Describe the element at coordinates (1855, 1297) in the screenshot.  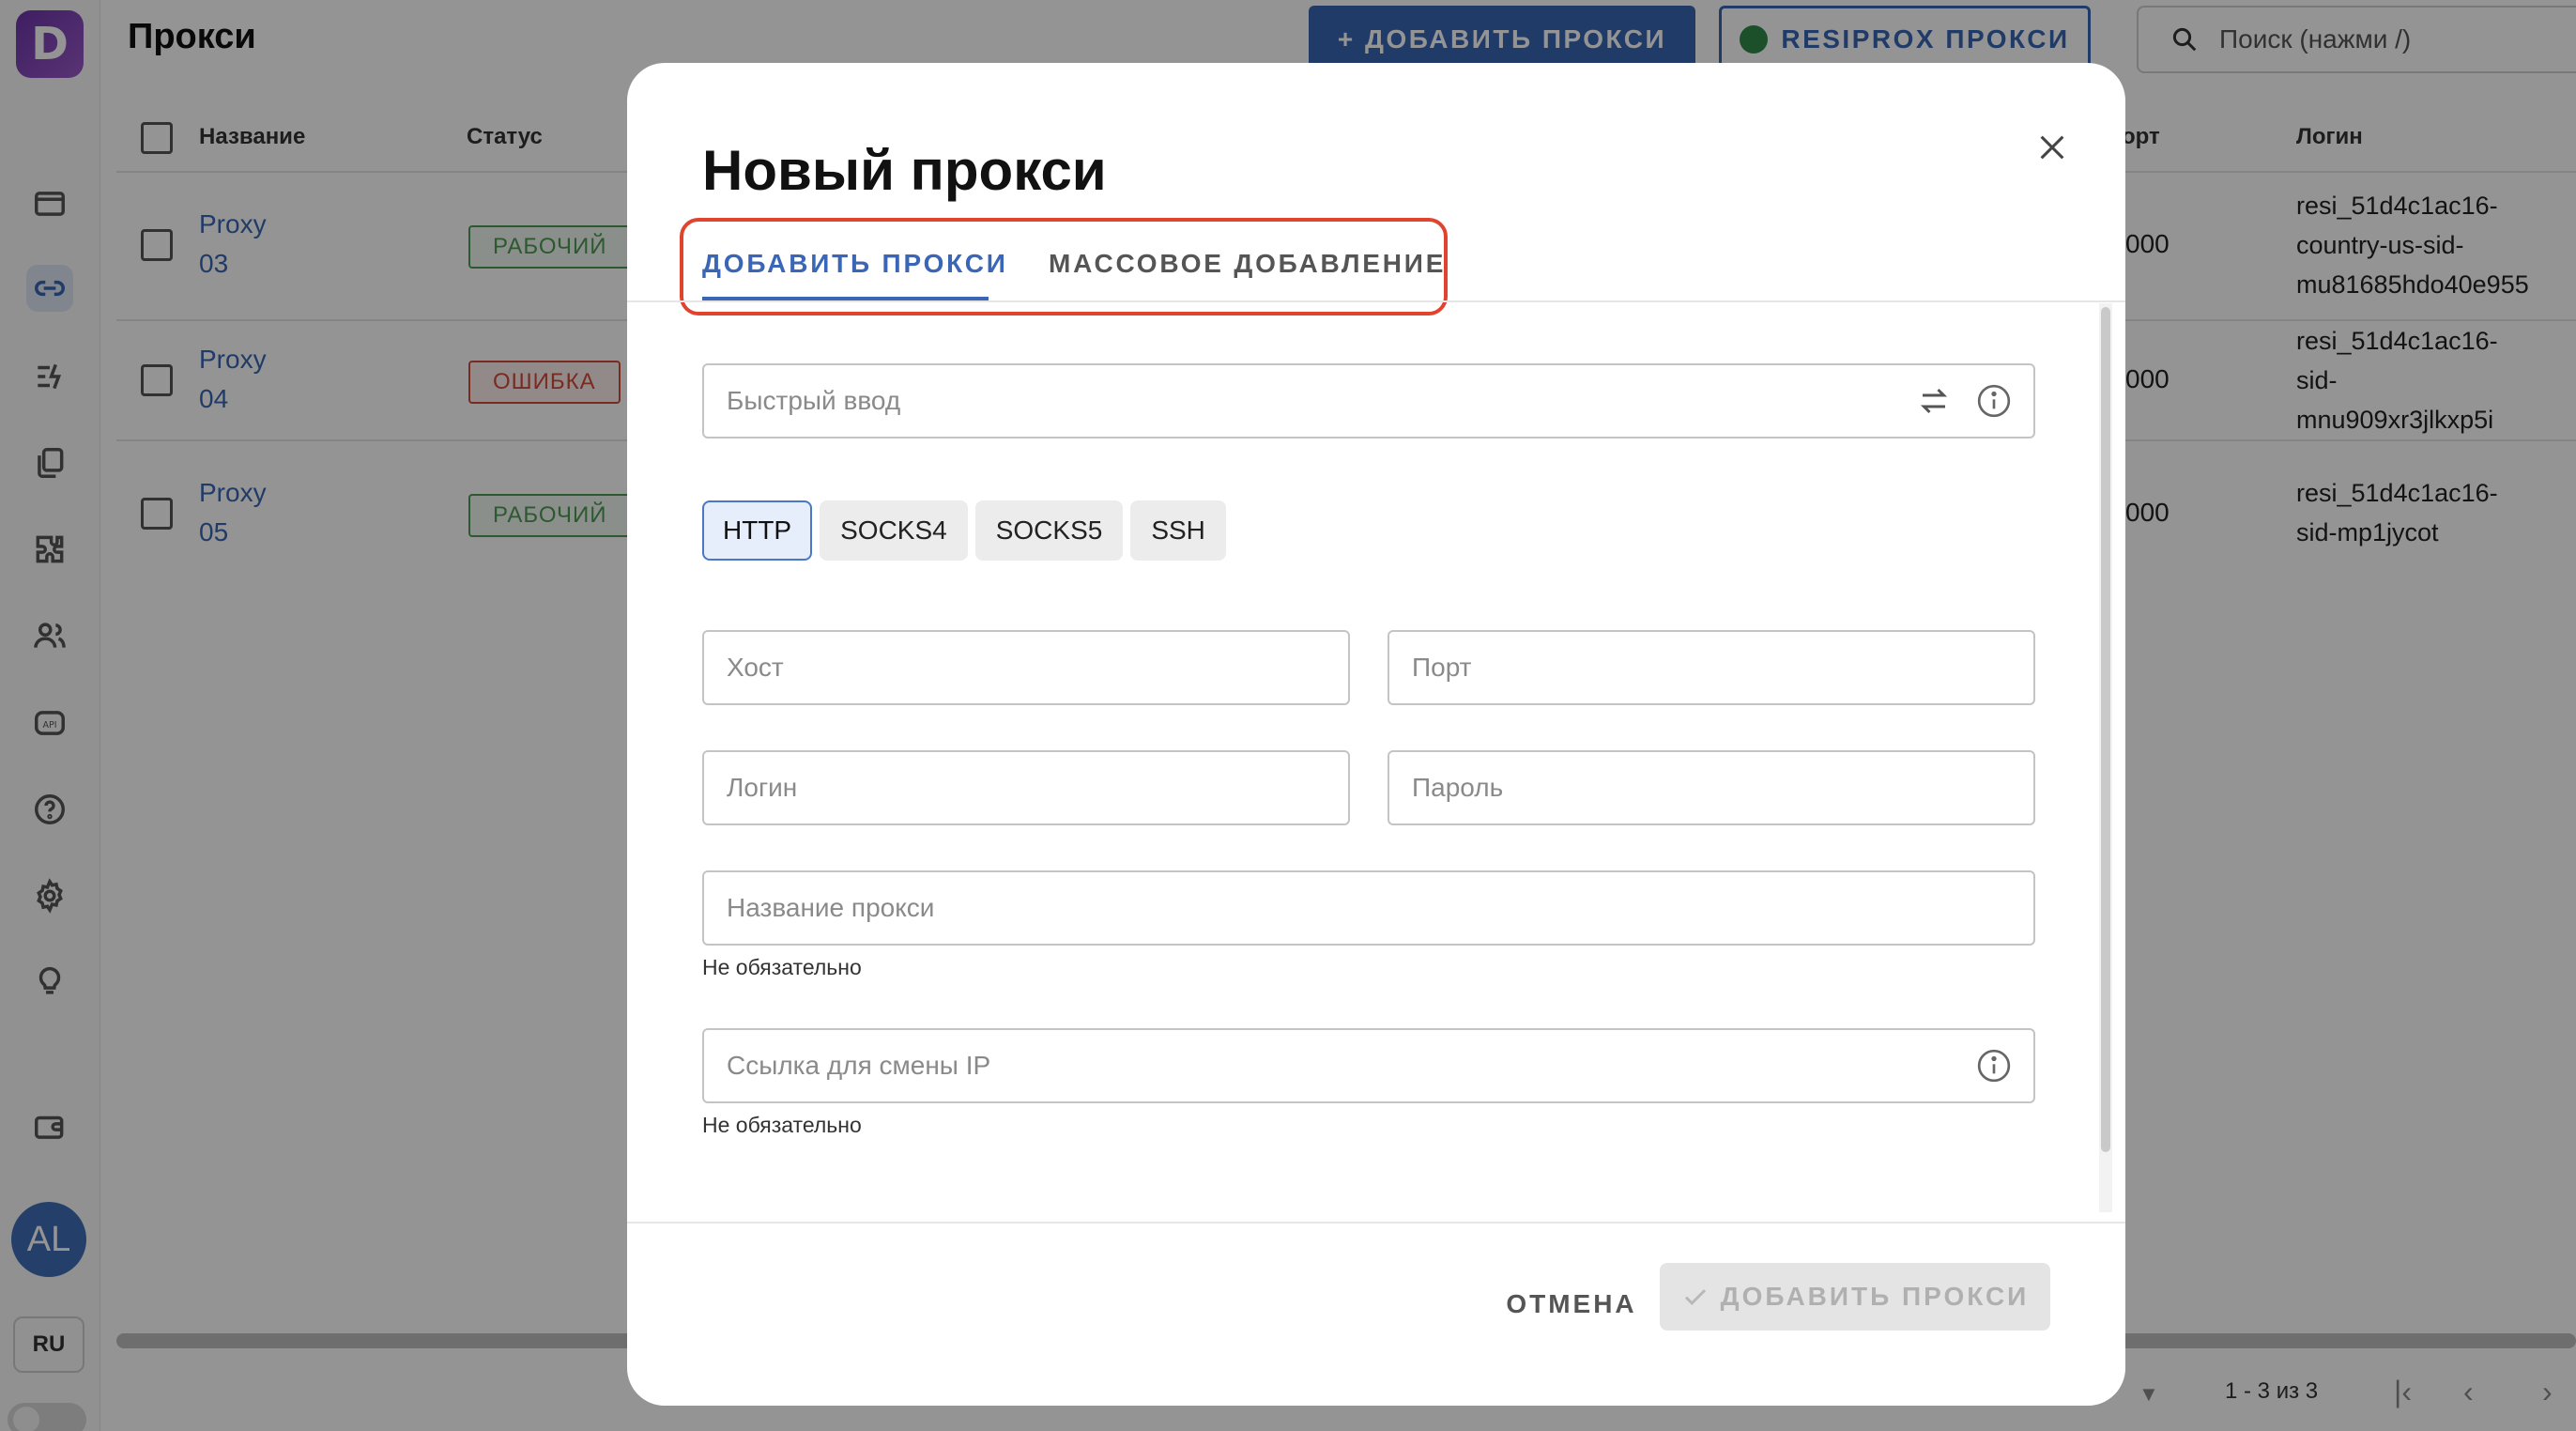
I see `add-proxy-submit-button: ДОБАВИТЬ ПРОКСИ` at that location.